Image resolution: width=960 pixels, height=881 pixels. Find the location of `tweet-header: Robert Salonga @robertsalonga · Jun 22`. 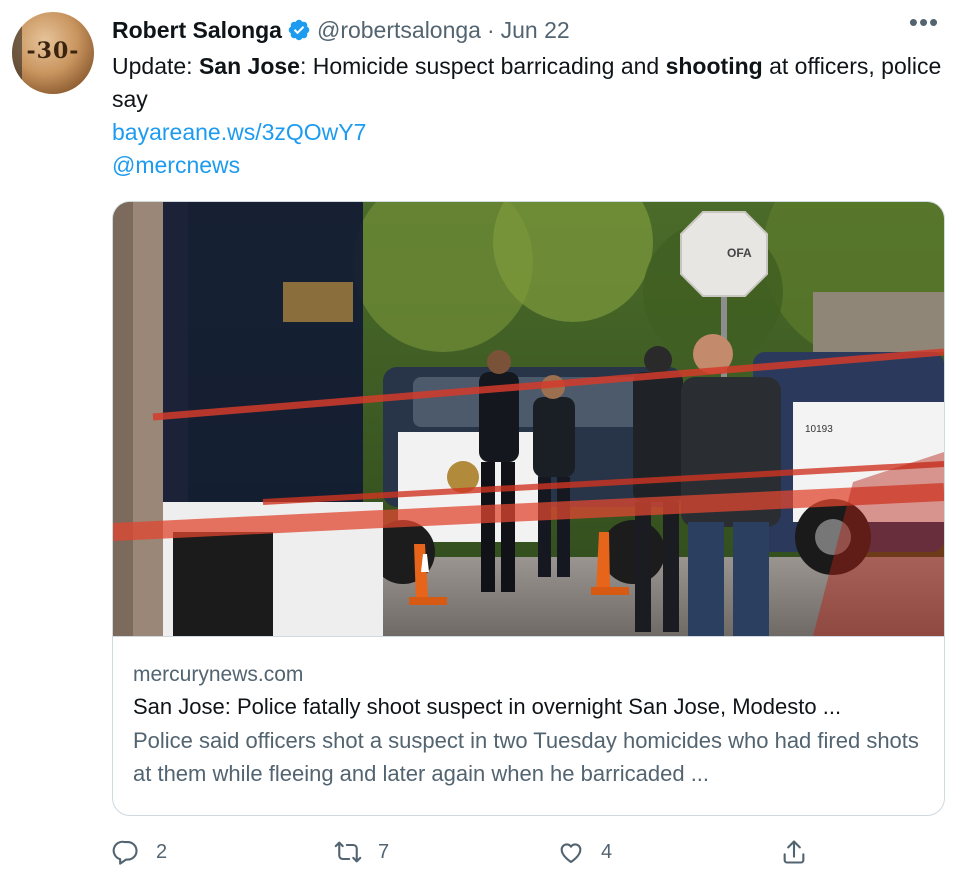

tweet-header: Robert Salonga @robertsalonga · Jun 22 is located at coordinates (526, 30).